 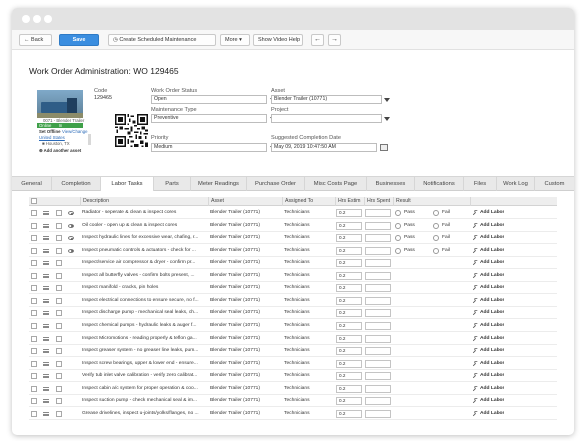 What do you see at coordinates (384, 147) in the screenshot?
I see `calendar-icon` at bounding box center [384, 147].